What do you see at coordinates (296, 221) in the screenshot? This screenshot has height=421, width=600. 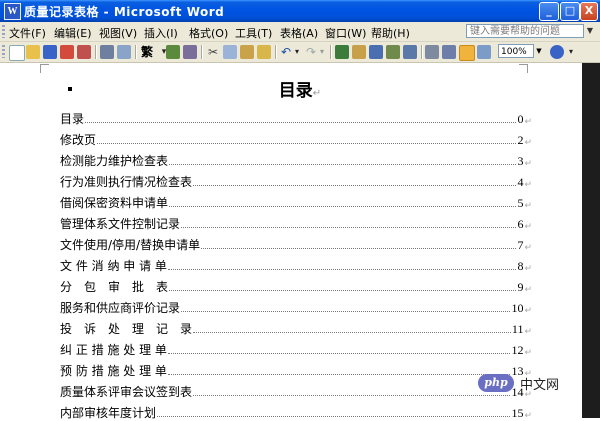 I see `toc-entry: 管理体系文件控制记录 6 ↵` at bounding box center [296, 221].